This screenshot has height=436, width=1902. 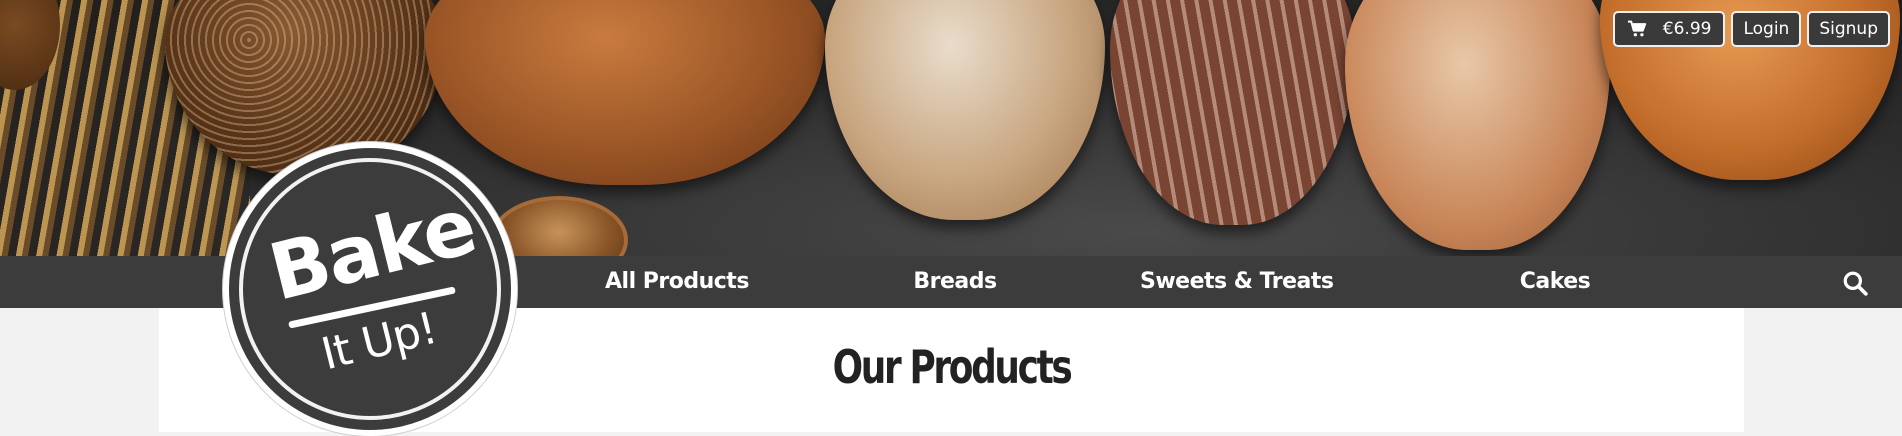 What do you see at coordinates (625, 92) in the screenshot?
I see `round-loaf-image` at bounding box center [625, 92].